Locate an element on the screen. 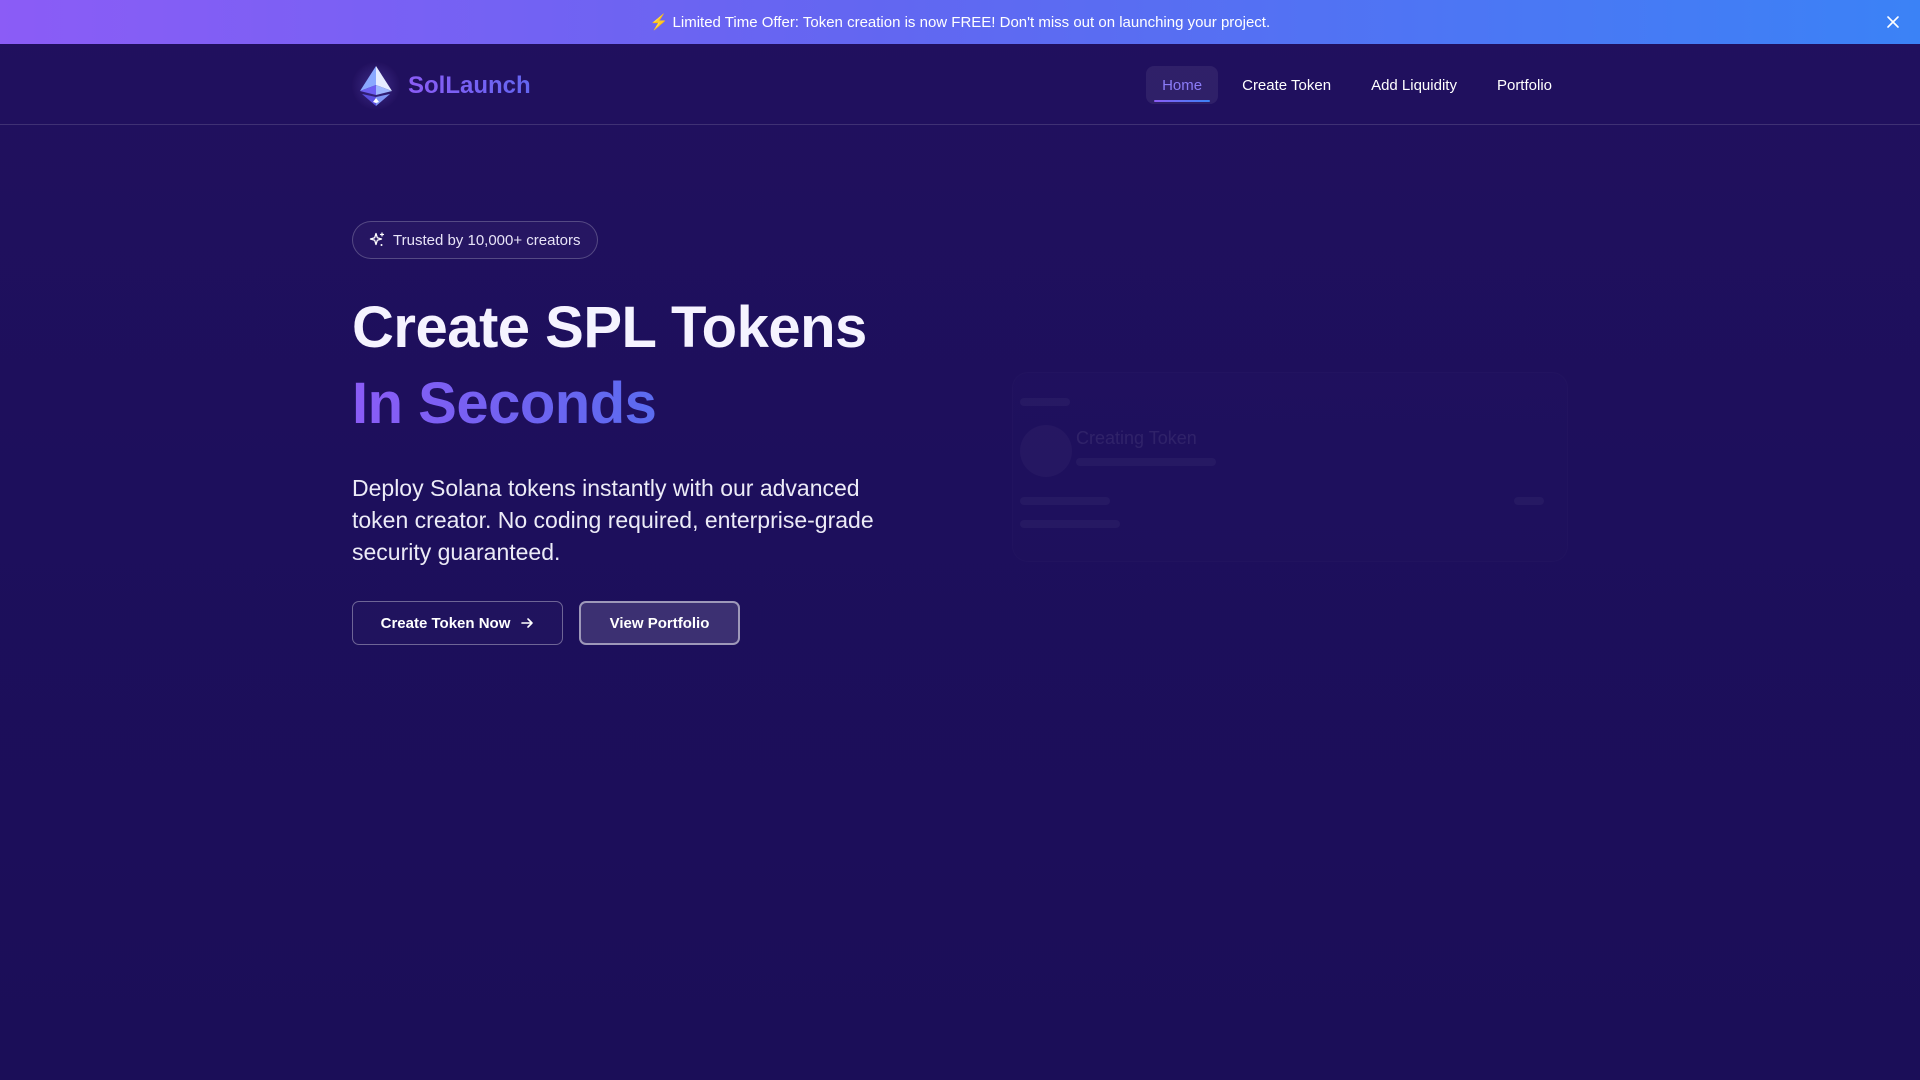  close-icon is located at coordinates (1893, 22).